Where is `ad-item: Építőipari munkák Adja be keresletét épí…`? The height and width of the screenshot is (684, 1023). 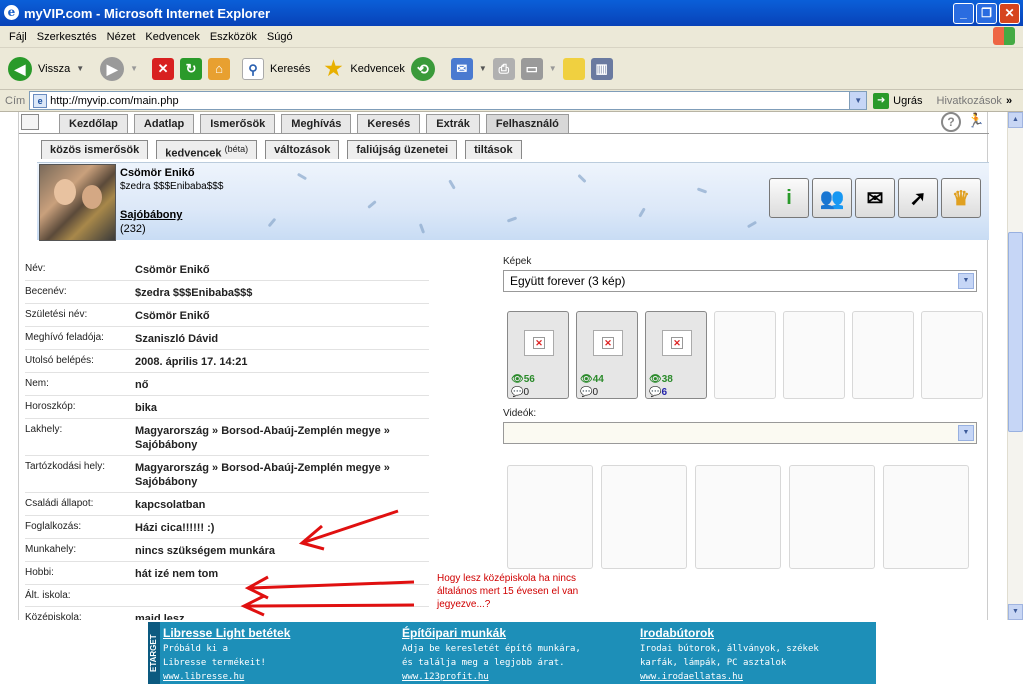 ad-item: Építőipari munkák Adja be keresletét épí… is located at coordinates (517, 655).